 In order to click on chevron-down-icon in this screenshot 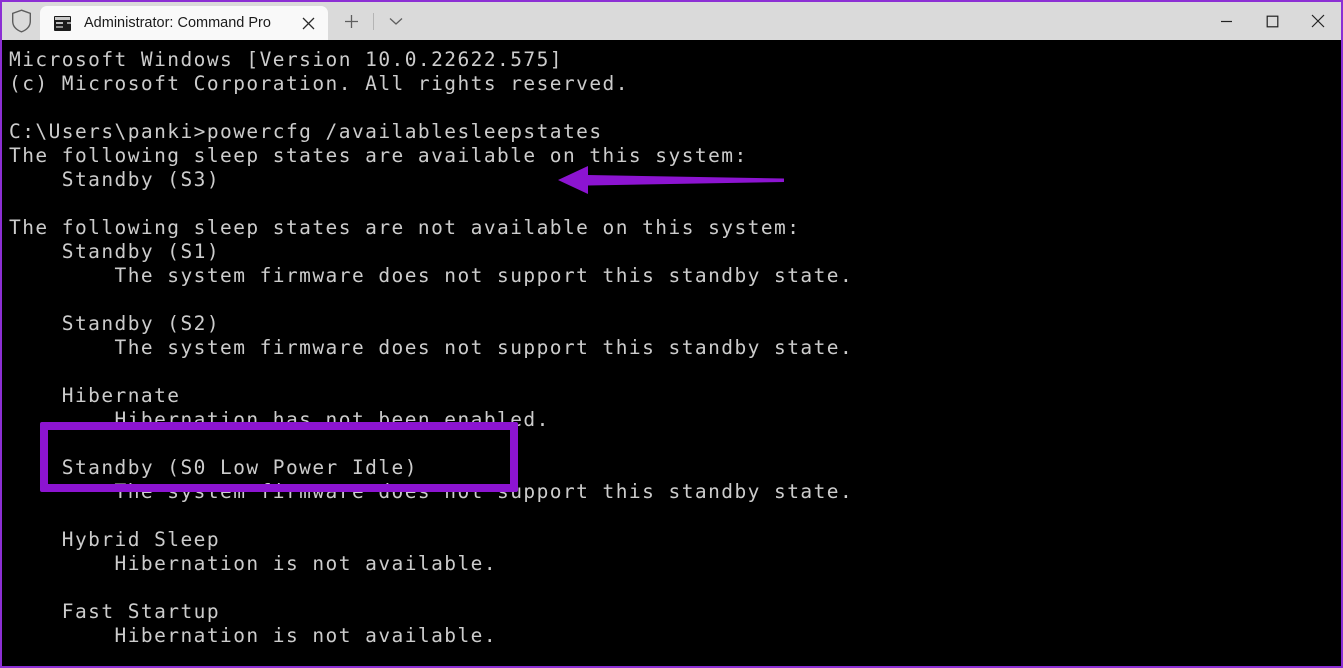, I will do `click(396, 21)`.